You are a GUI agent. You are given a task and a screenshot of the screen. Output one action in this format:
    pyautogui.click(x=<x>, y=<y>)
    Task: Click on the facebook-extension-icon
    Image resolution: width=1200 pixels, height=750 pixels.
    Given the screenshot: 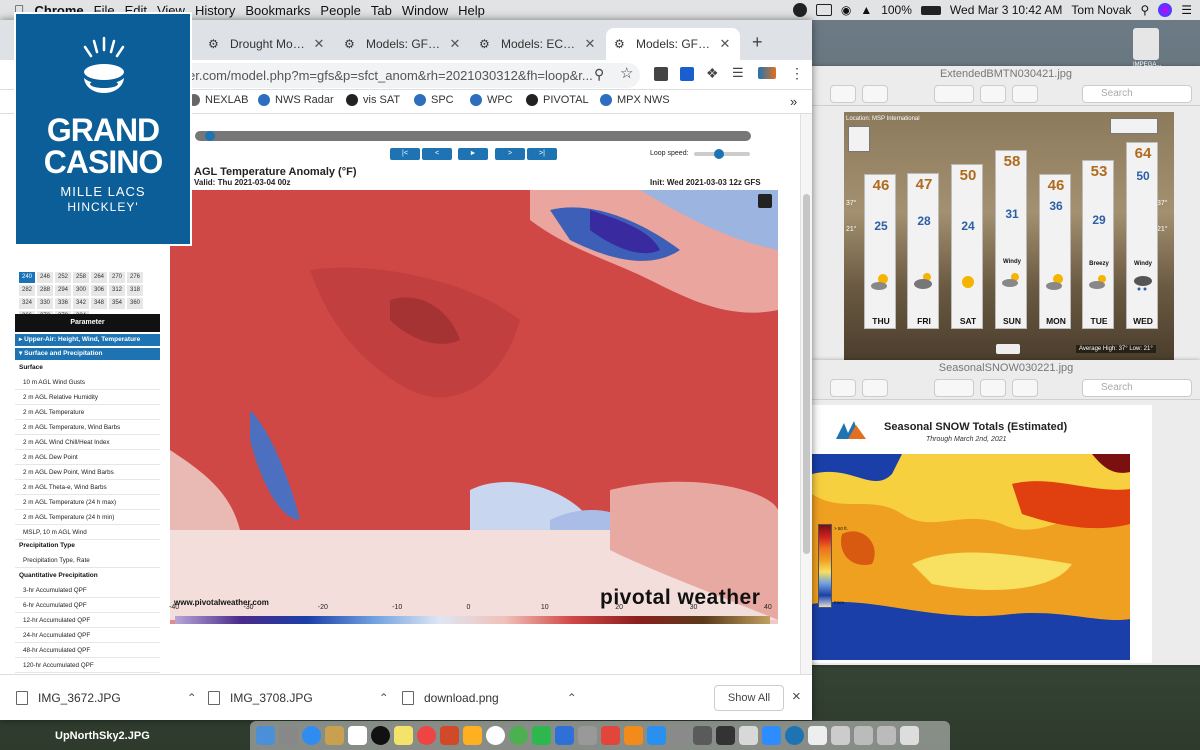 What is the action you would take?
    pyautogui.click(x=661, y=74)
    